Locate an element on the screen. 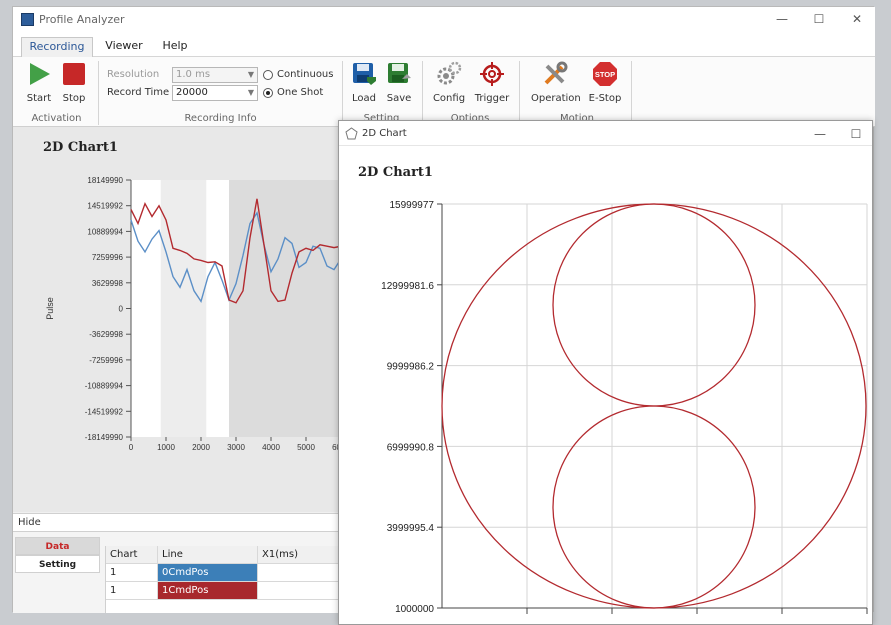 This screenshot has width=891, height=625. resolution-value: 1.0 ms is located at coordinates (193, 74).